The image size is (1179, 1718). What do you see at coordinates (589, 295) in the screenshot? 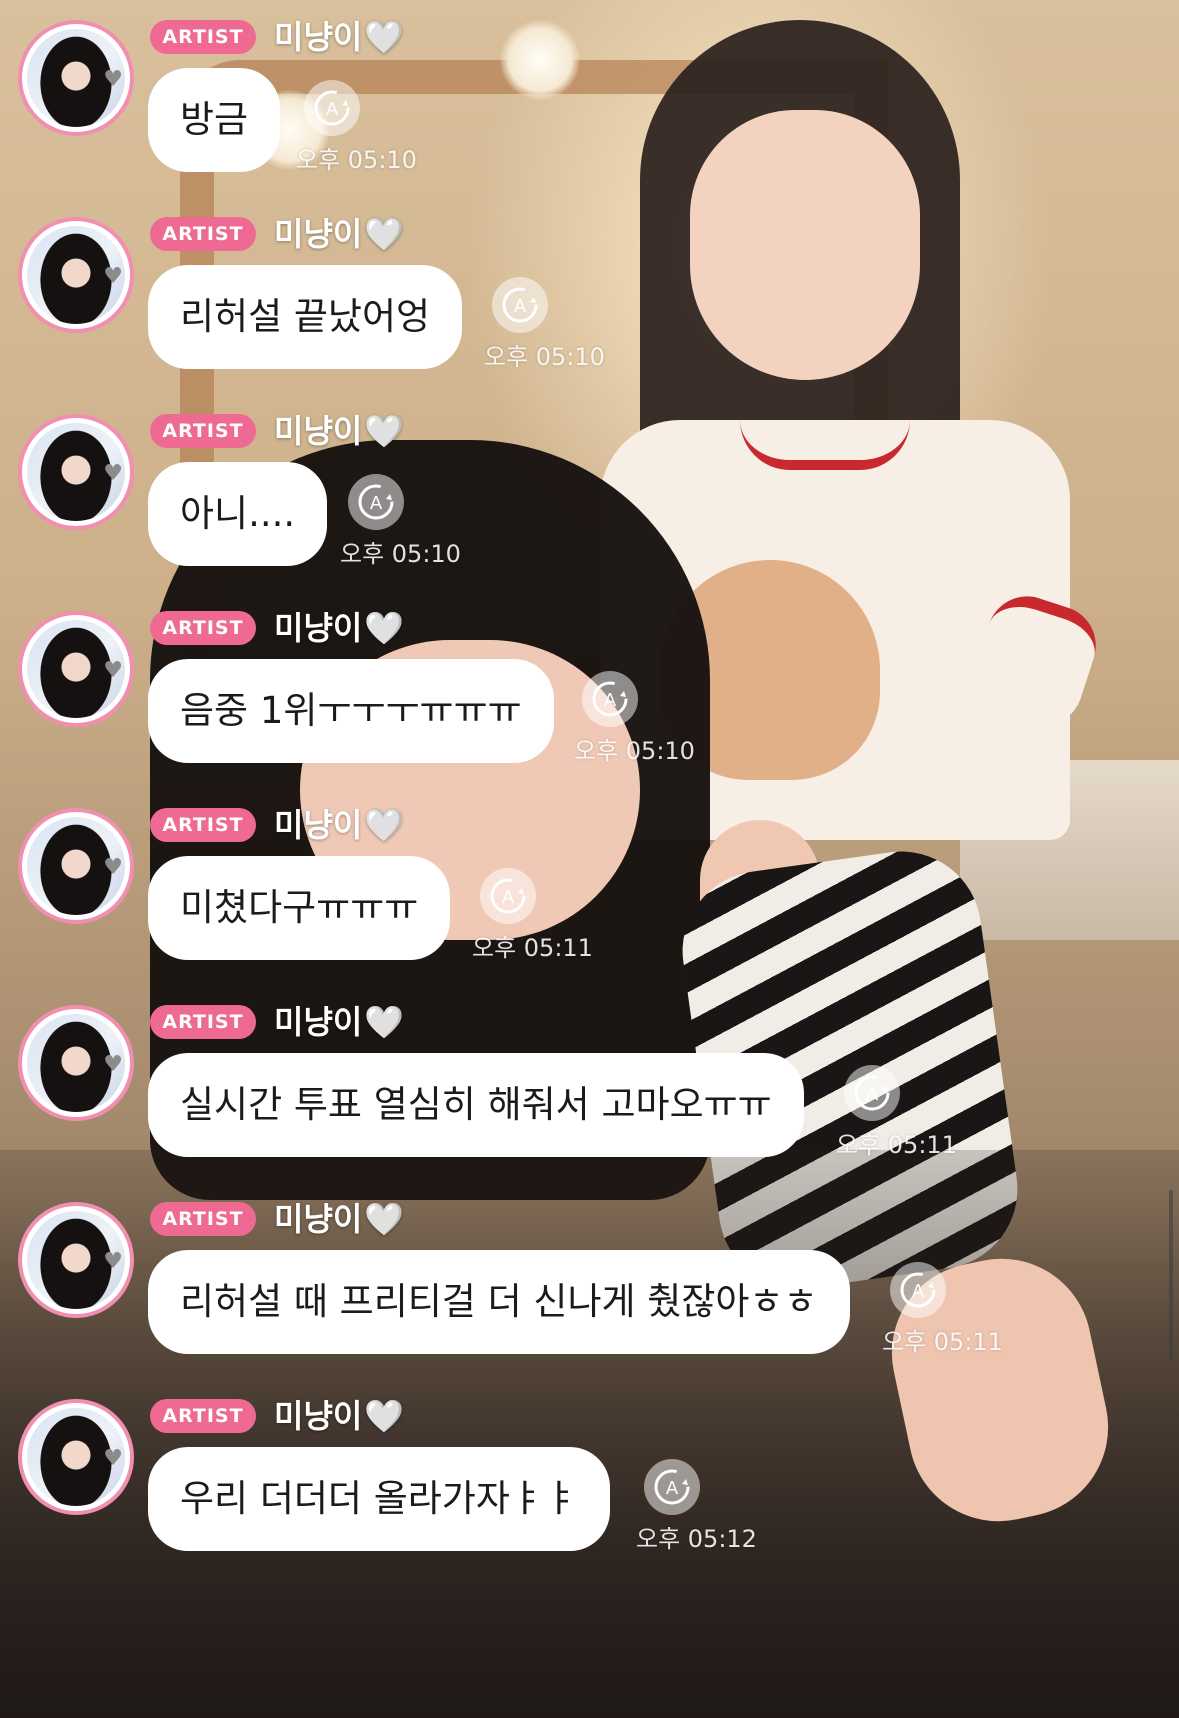
I see `chat-message: ♥ ARTIST 미냥이🤍 리허설 끝났어엉 A 오후 05:10` at bounding box center [589, 295].